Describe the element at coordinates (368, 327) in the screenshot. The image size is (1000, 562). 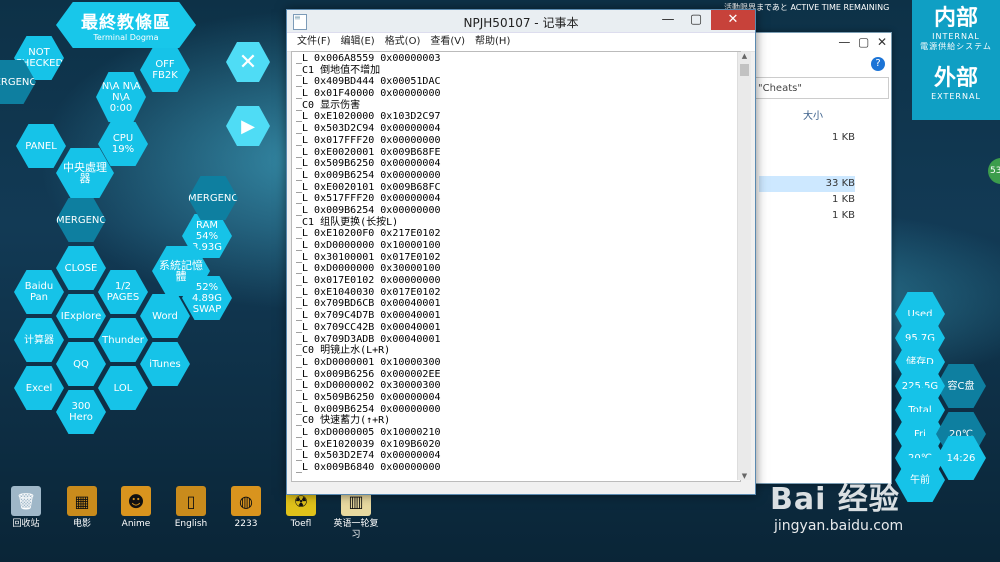
I see `text-line: _L 0x709CC42B 0x00040001` at that location.